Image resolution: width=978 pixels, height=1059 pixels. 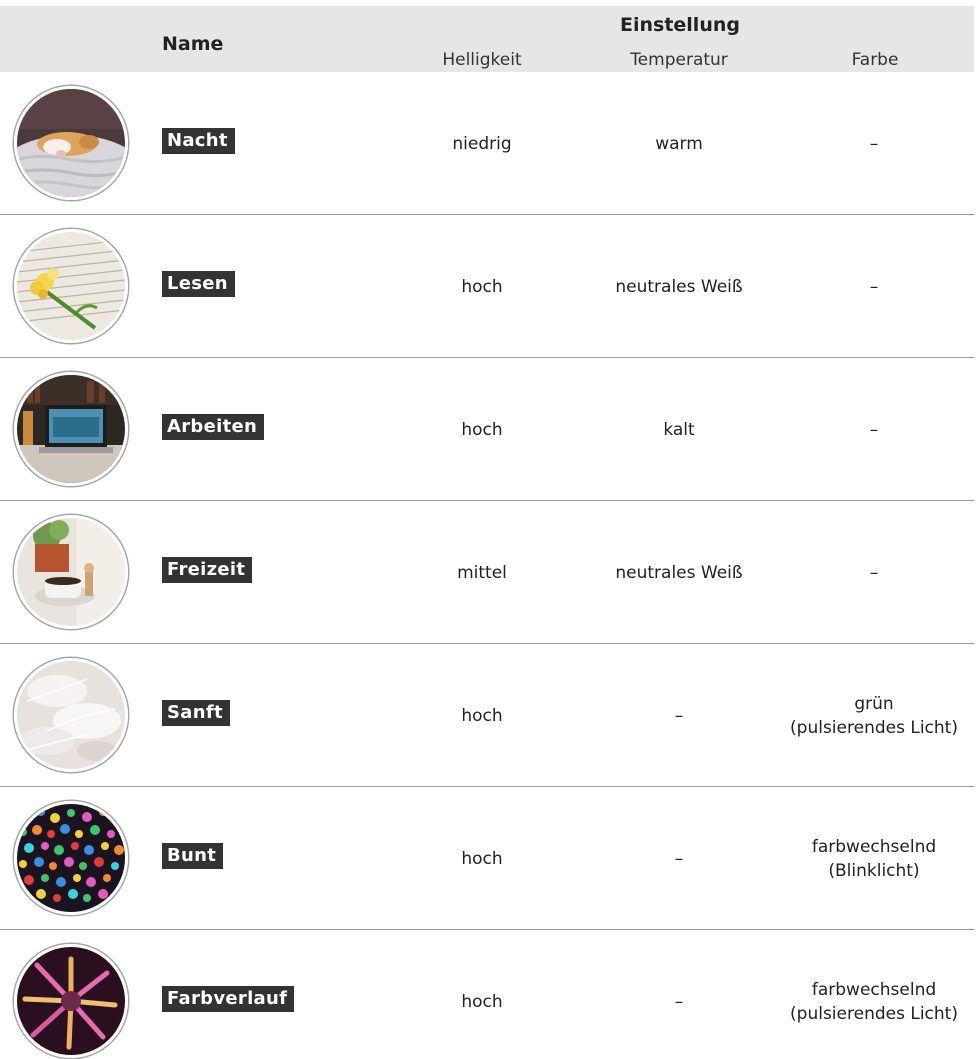 I want to click on farbe-line1: grün, so click(x=874, y=704).